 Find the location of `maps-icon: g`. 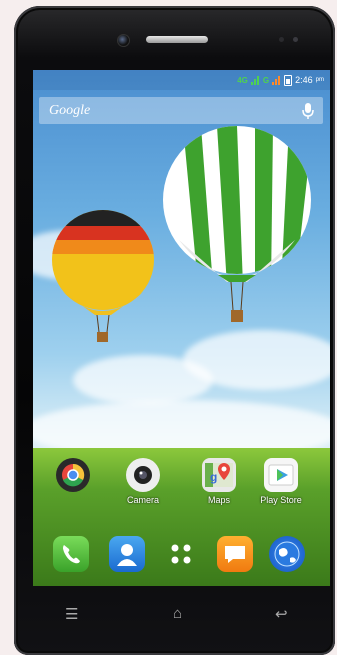

maps-icon: g is located at coordinates (219, 475).